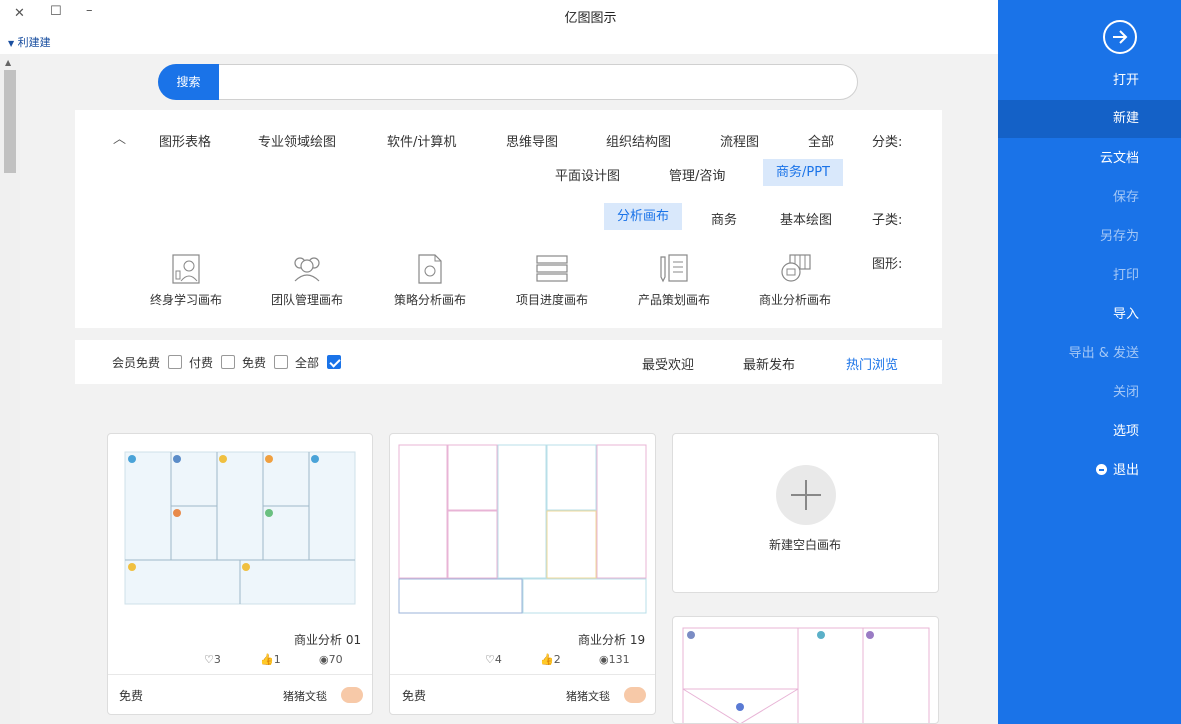  What do you see at coordinates (493, 659) in the screenshot?
I see `favorites-count: ♡4` at bounding box center [493, 659].